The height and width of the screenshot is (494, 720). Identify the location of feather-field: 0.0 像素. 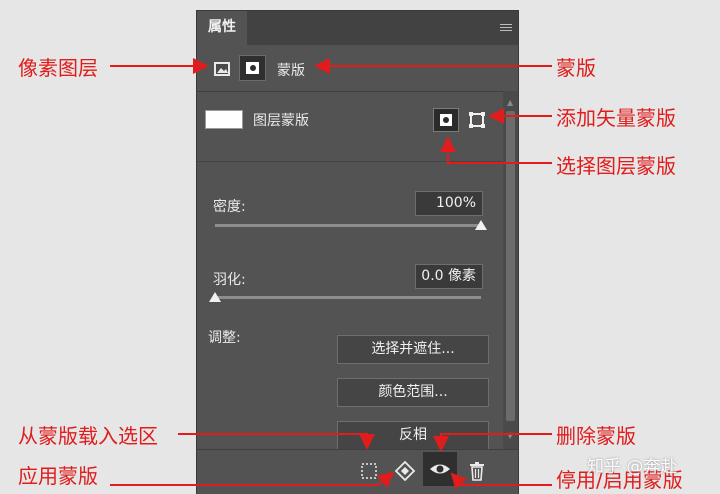
(449, 276).